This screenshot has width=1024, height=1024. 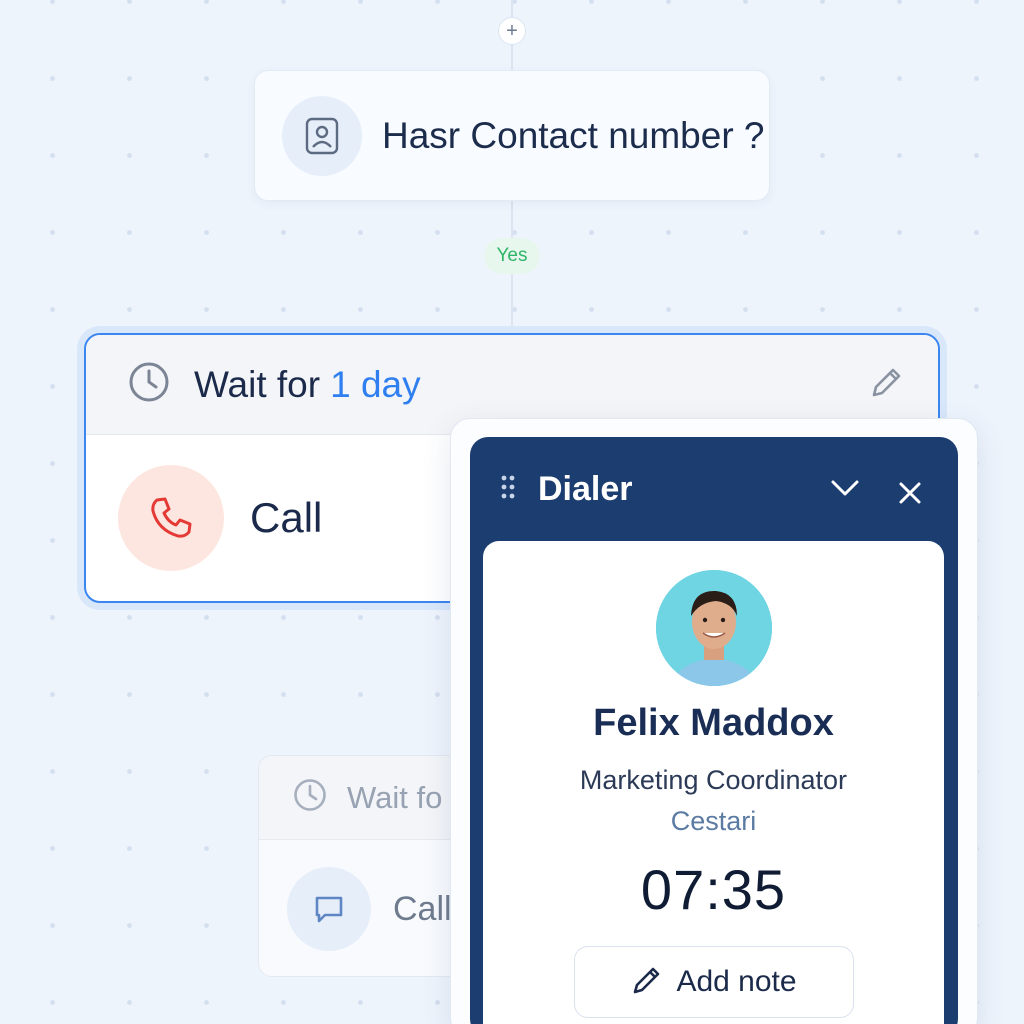 I want to click on wait-duration: 1 day, so click(x=375, y=384).